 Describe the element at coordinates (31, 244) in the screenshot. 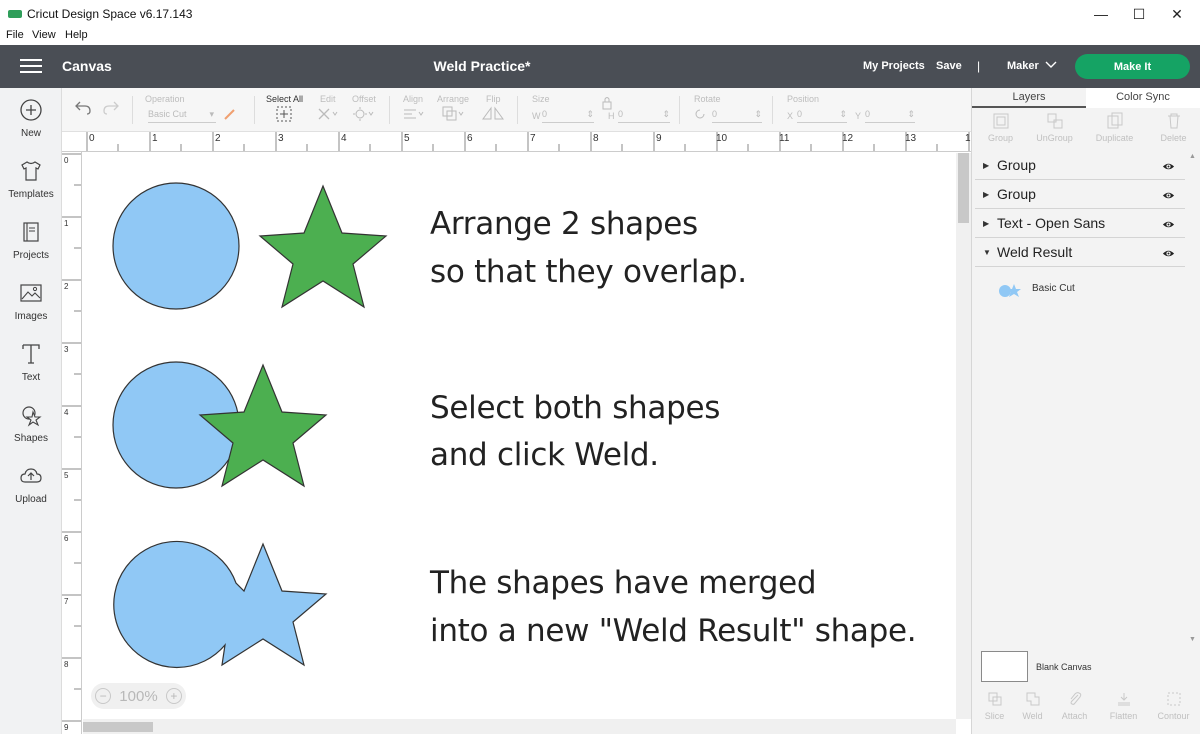

I see `sidebar-item-projects: Projects` at that location.